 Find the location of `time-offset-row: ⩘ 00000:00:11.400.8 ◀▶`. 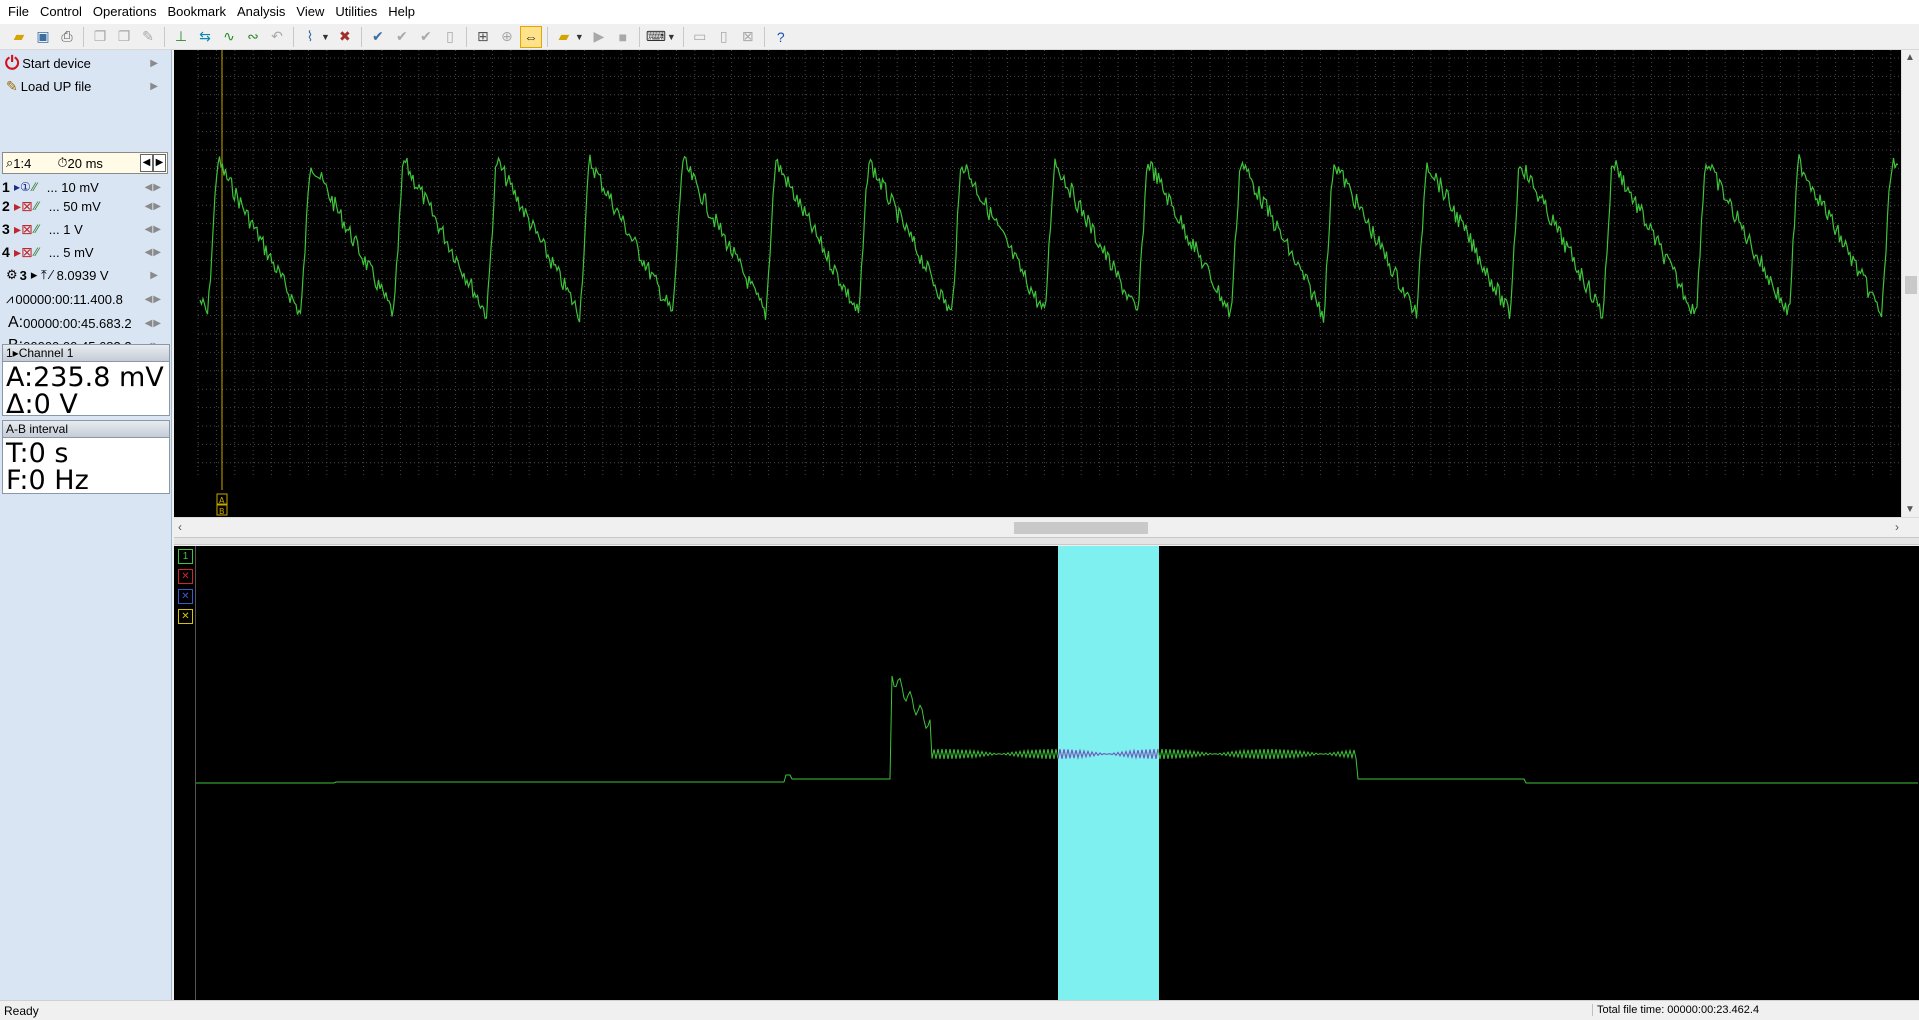

time-offset-row: ⩘ 00000:00:11.400.8 ◀▶ is located at coordinates (85, 299).